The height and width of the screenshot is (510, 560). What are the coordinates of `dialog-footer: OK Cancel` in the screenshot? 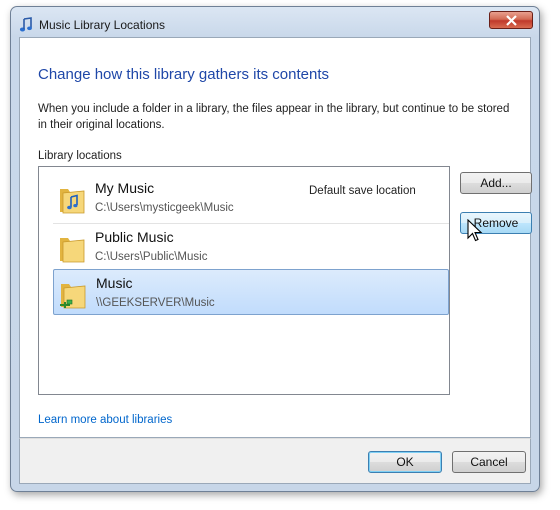 It's located at (275, 461).